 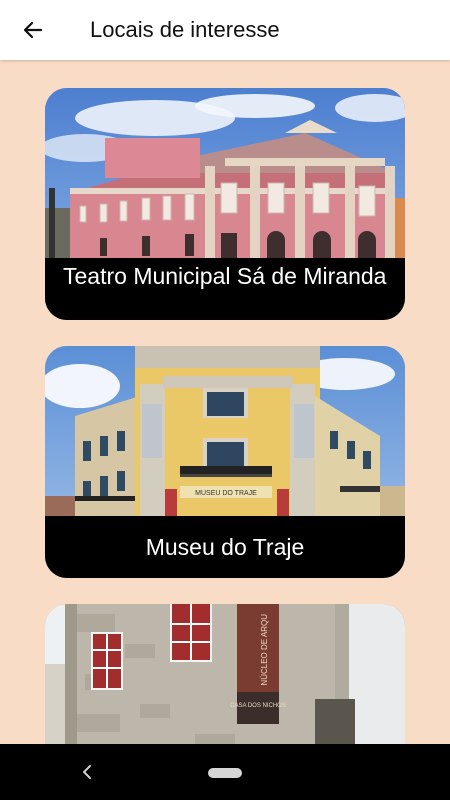 What do you see at coordinates (225, 547) in the screenshot?
I see `place-name: Museu do Traje` at bounding box center [225, 547].